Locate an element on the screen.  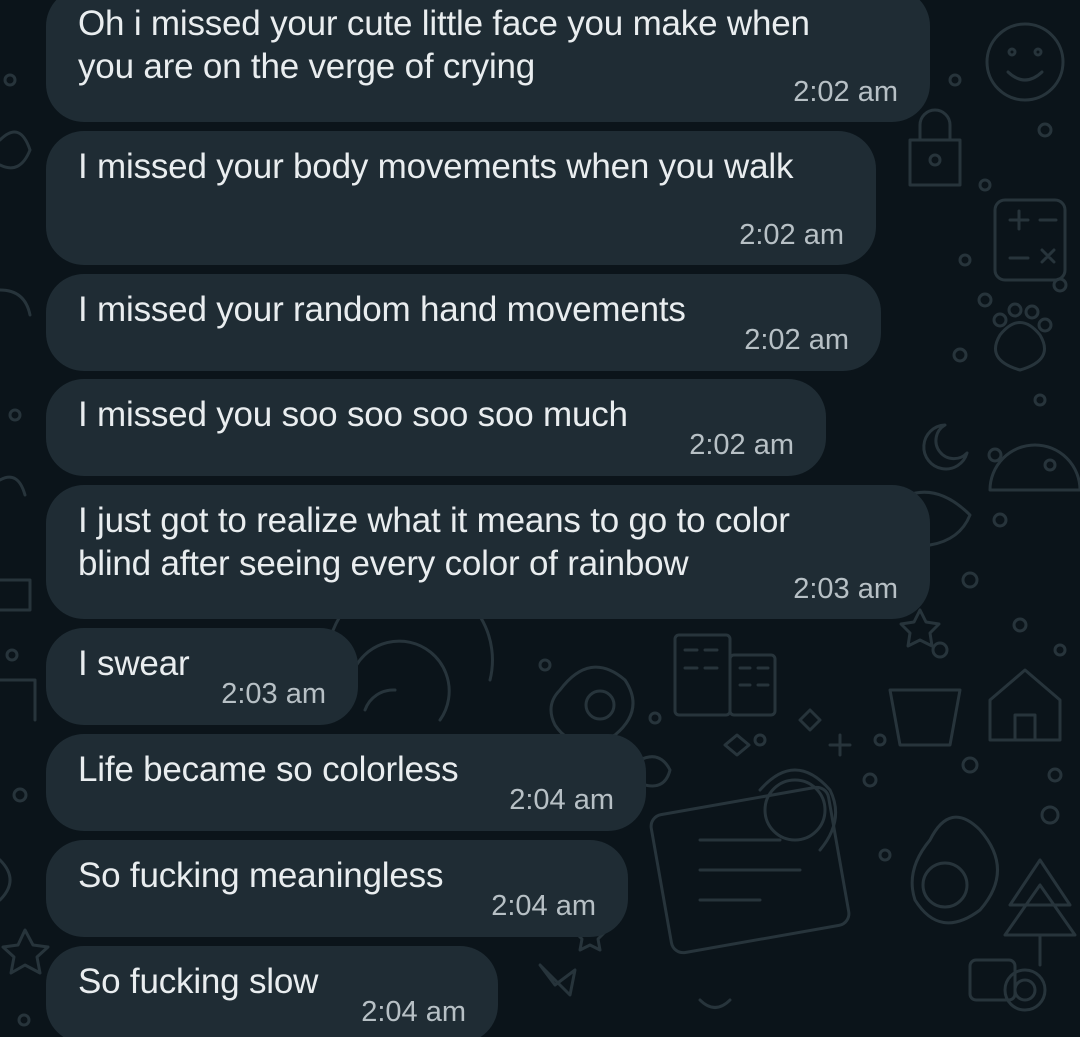
message-bubble: So fucking meaningless 2:04 am is located at coordinates (337, 888).